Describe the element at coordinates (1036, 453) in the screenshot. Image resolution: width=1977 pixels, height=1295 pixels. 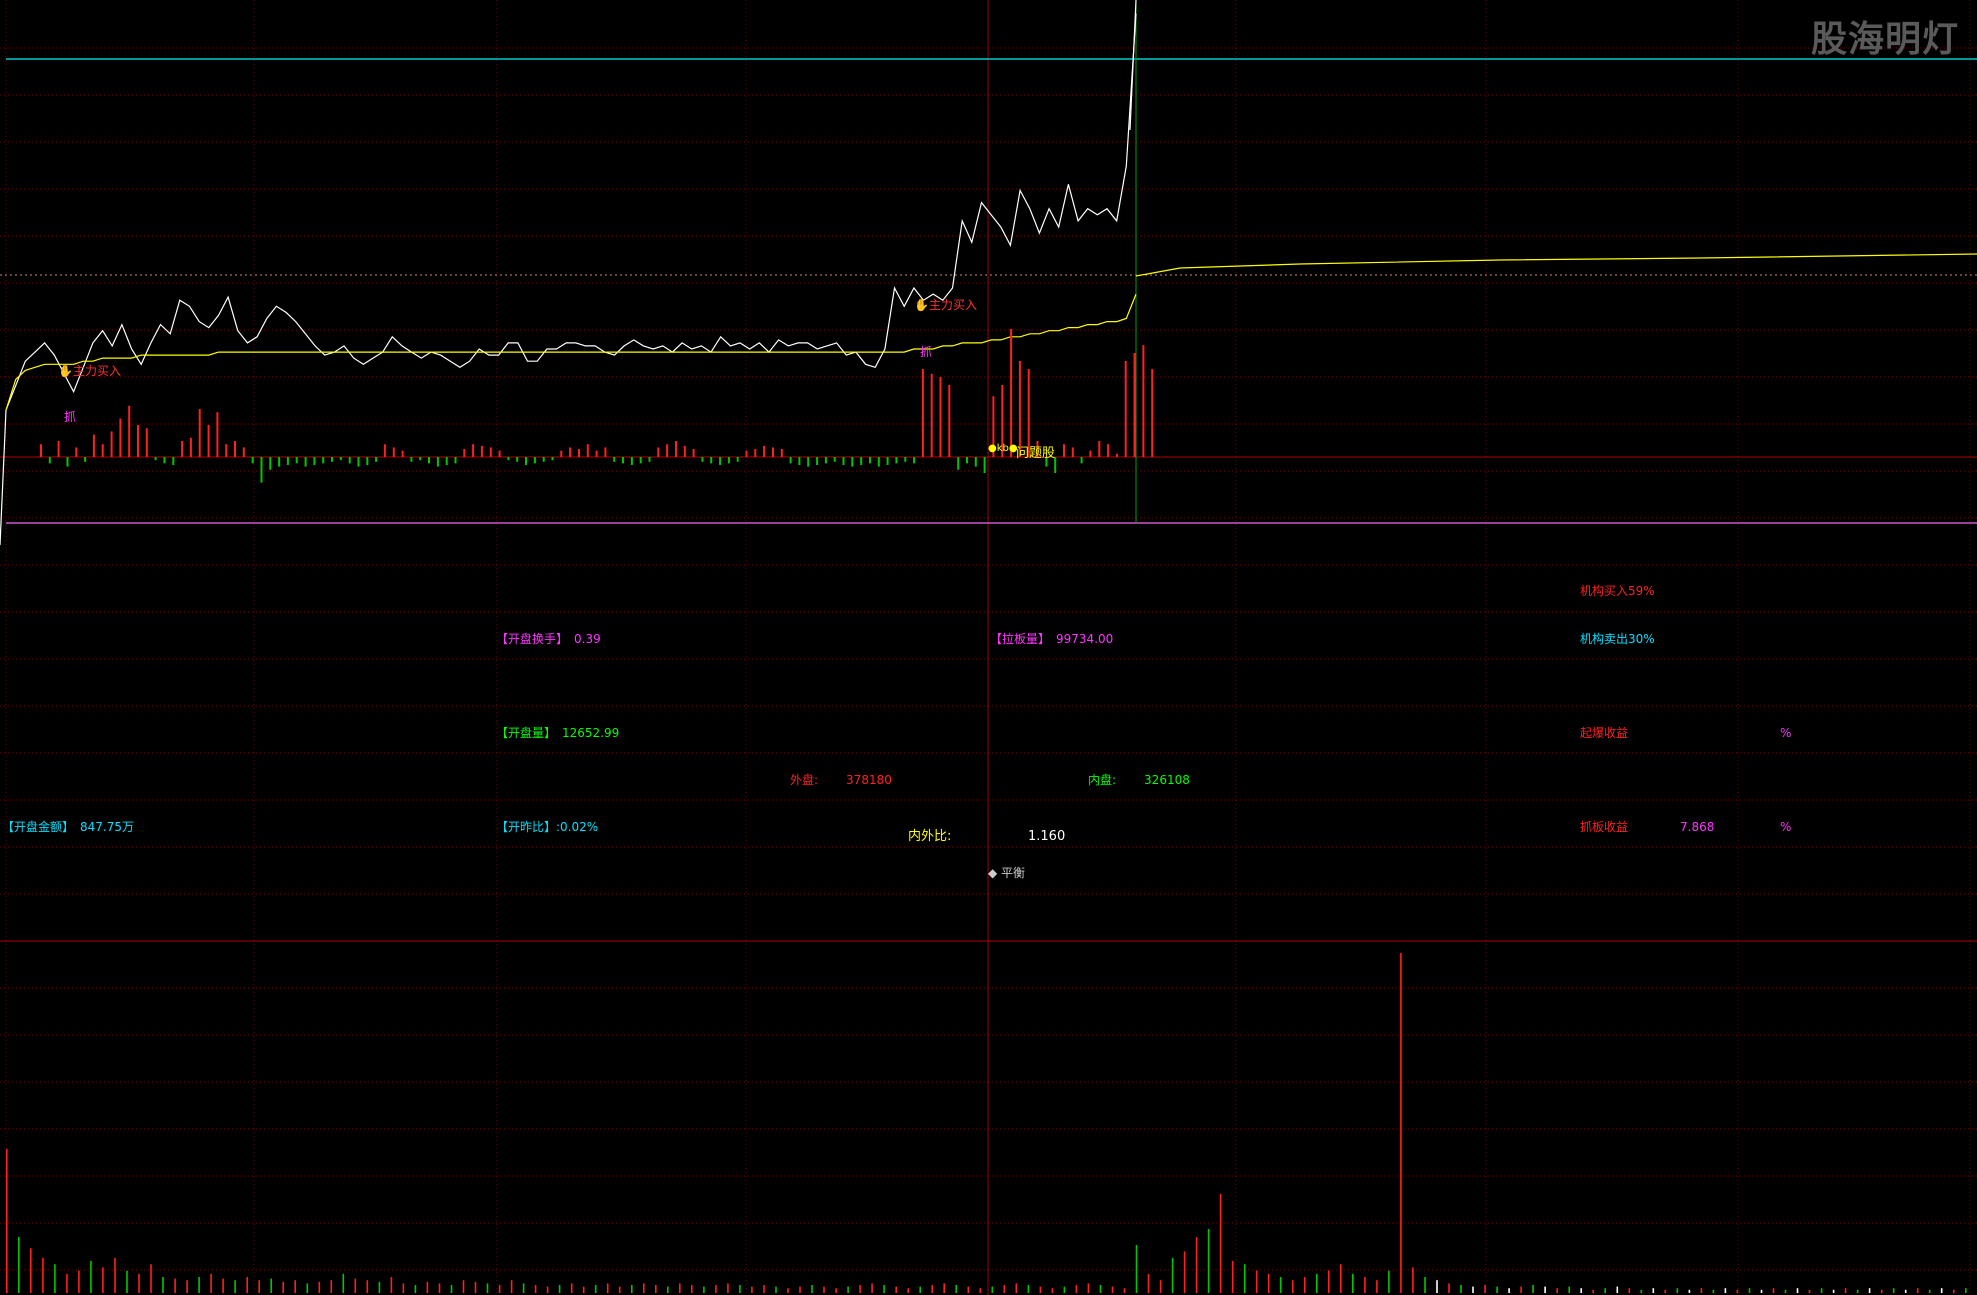
I see `problem-stock-signal: 问题股` at that location.